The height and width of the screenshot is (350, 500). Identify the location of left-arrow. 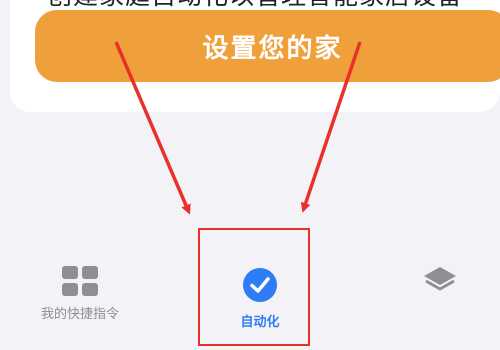
(152, 128).